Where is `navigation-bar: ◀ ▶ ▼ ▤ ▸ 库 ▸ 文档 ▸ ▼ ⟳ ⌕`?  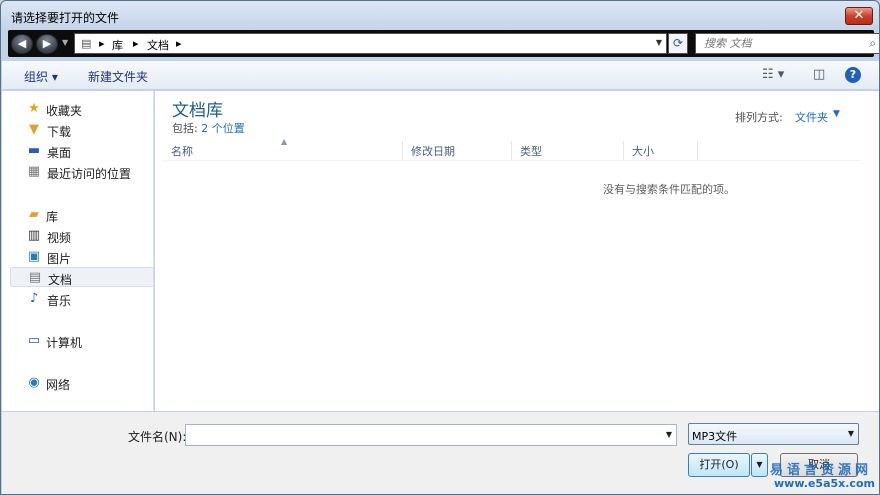 navigation-bar: ◀ ▶ ▼ ▤ ▸ 库 ▸ 文档 ▸ ▼ ⟳ ⌕ is located at coordinates (443, 43).